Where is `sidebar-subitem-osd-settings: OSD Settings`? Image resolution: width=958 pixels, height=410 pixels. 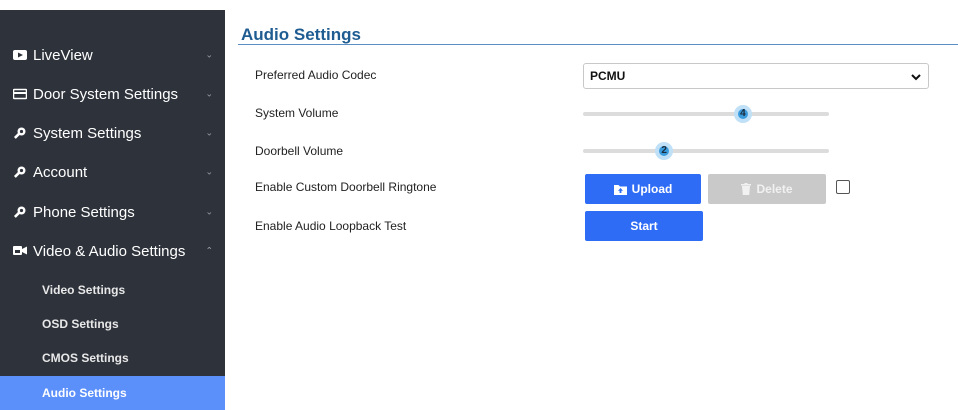
sidebar-subitem-osd-settings: OSD Settings is located at coordinates (112, 324).